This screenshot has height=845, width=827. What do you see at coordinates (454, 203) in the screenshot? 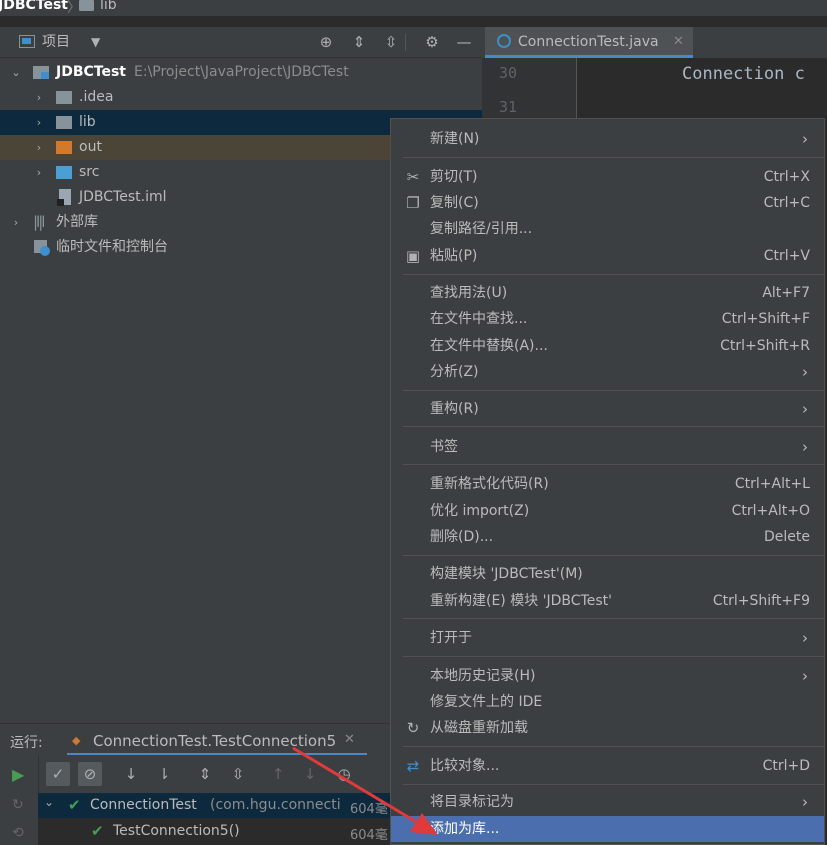
I see `menu-item-label: 复制(C)` at bounding box center [454, 203].